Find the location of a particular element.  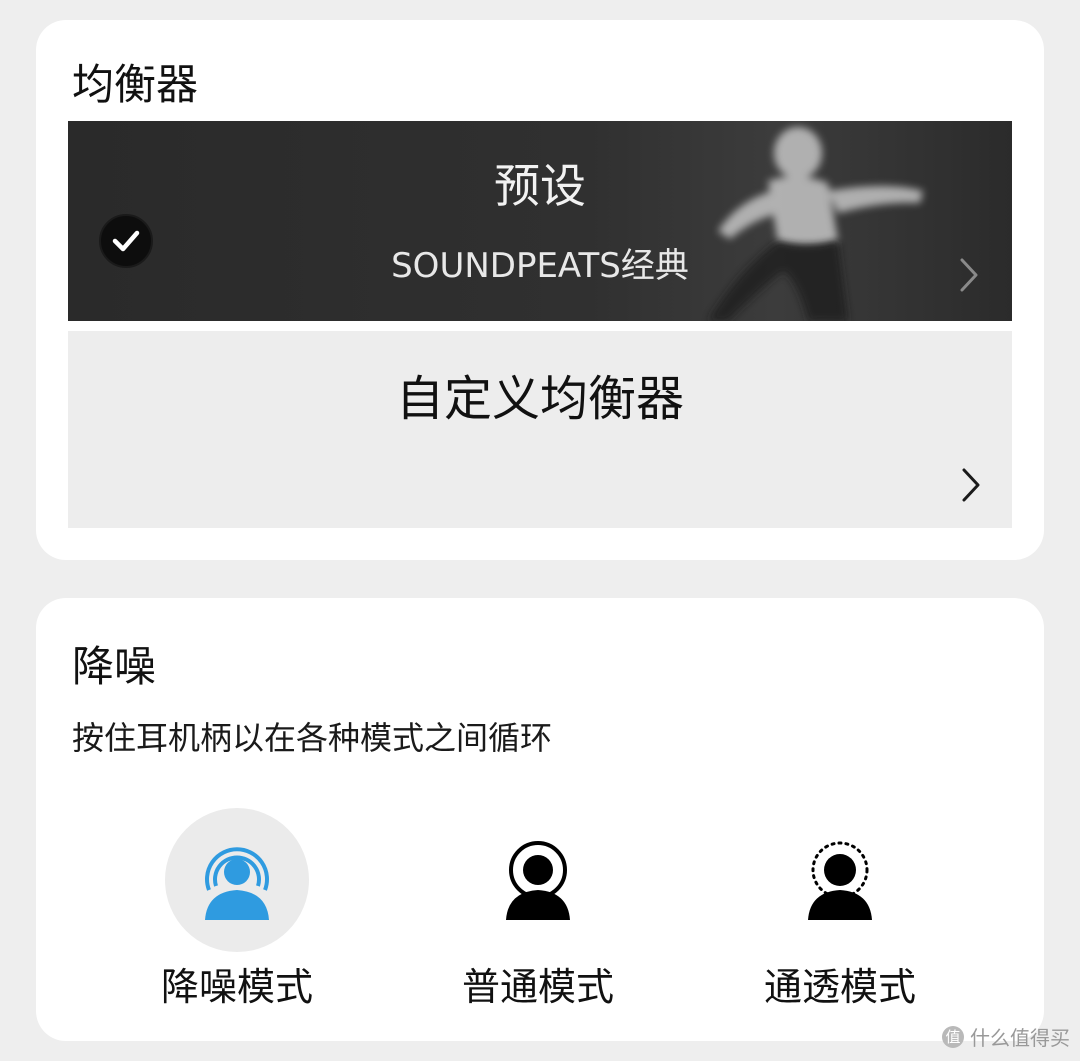

mode-transparency: 通透模式 is located at coordinates (840, 908).